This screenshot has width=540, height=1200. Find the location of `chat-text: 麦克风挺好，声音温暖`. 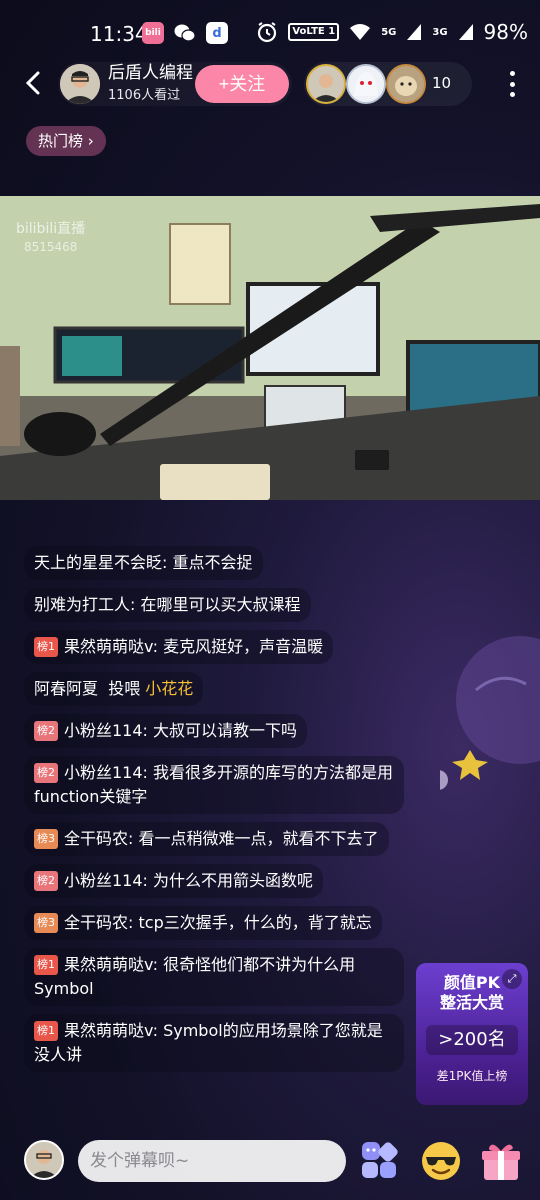

chat-text: 麦克风挺好，声音温暖 is located at coordinates (243, 646).